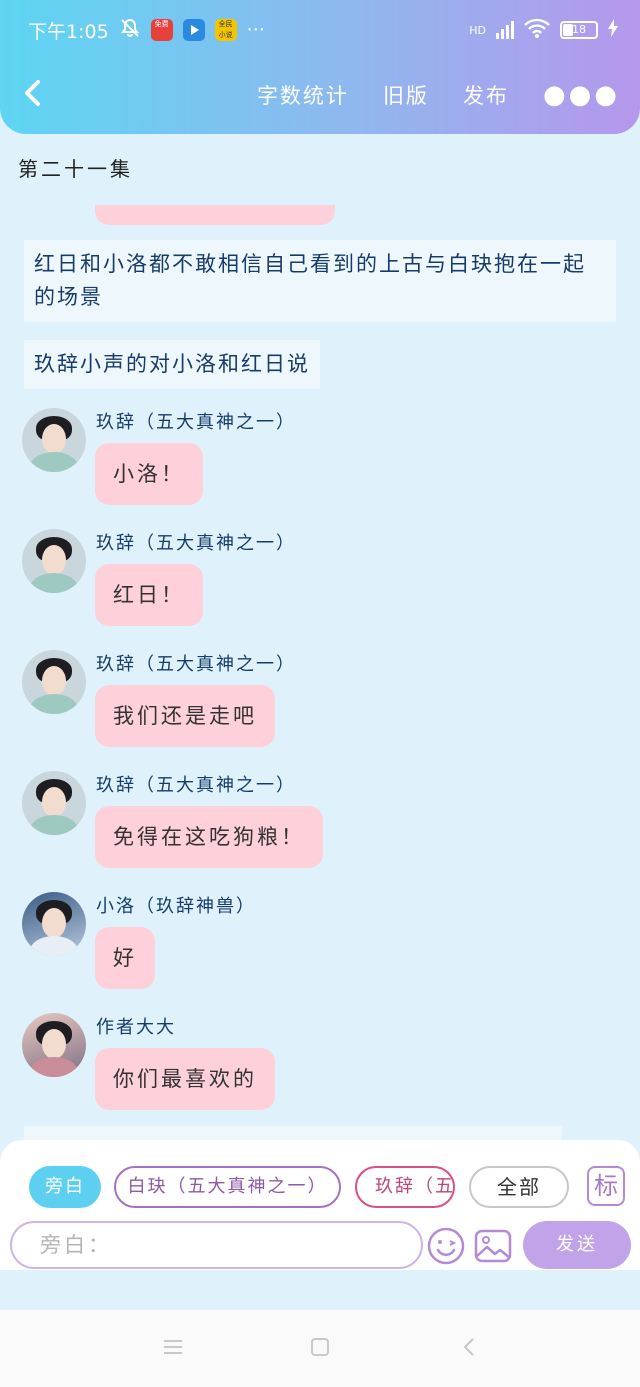  I want to click on signal-icon, so click(505, 30).